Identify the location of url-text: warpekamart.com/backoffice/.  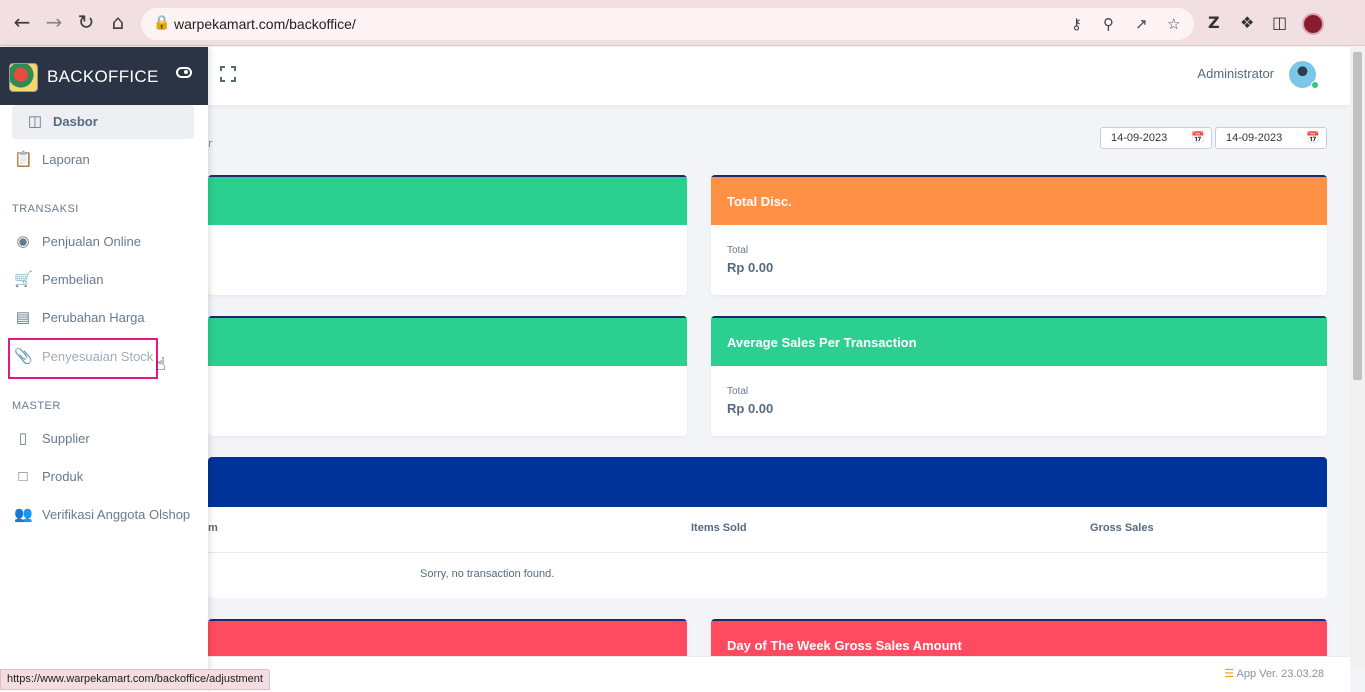
(265, 24).